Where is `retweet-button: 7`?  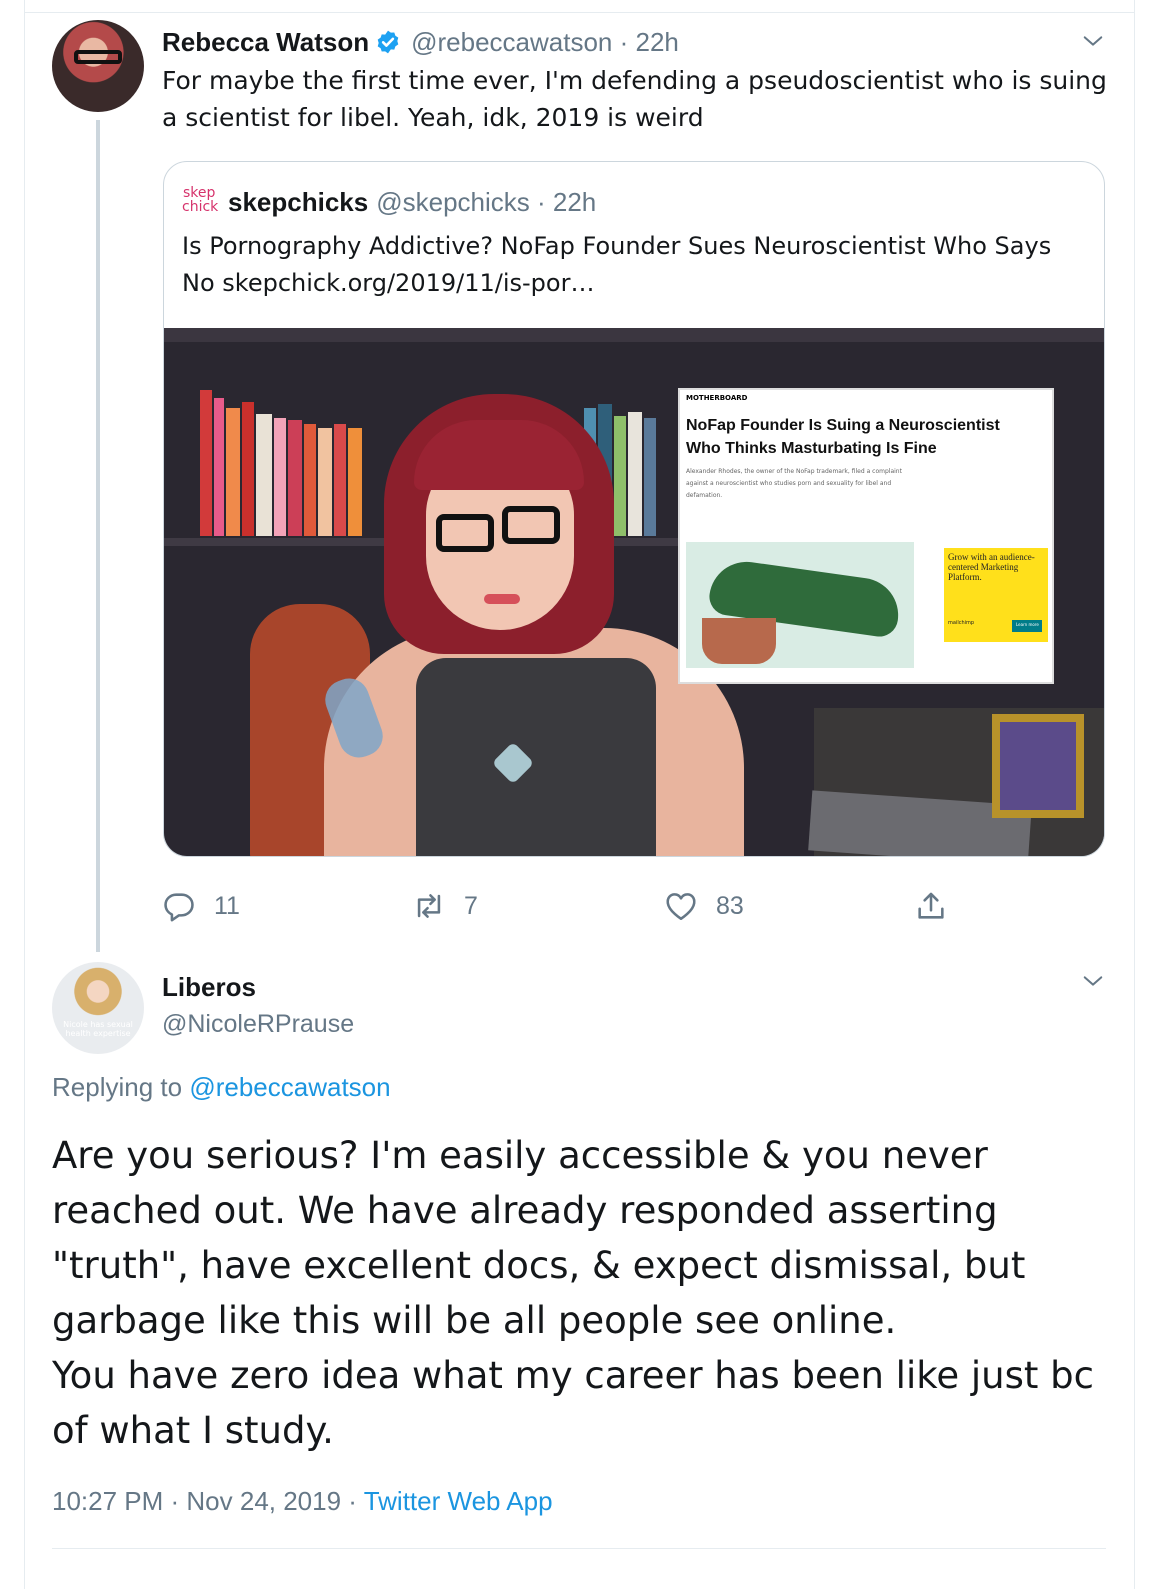 retweet-button: 7 is located at coordinates (445, 906).